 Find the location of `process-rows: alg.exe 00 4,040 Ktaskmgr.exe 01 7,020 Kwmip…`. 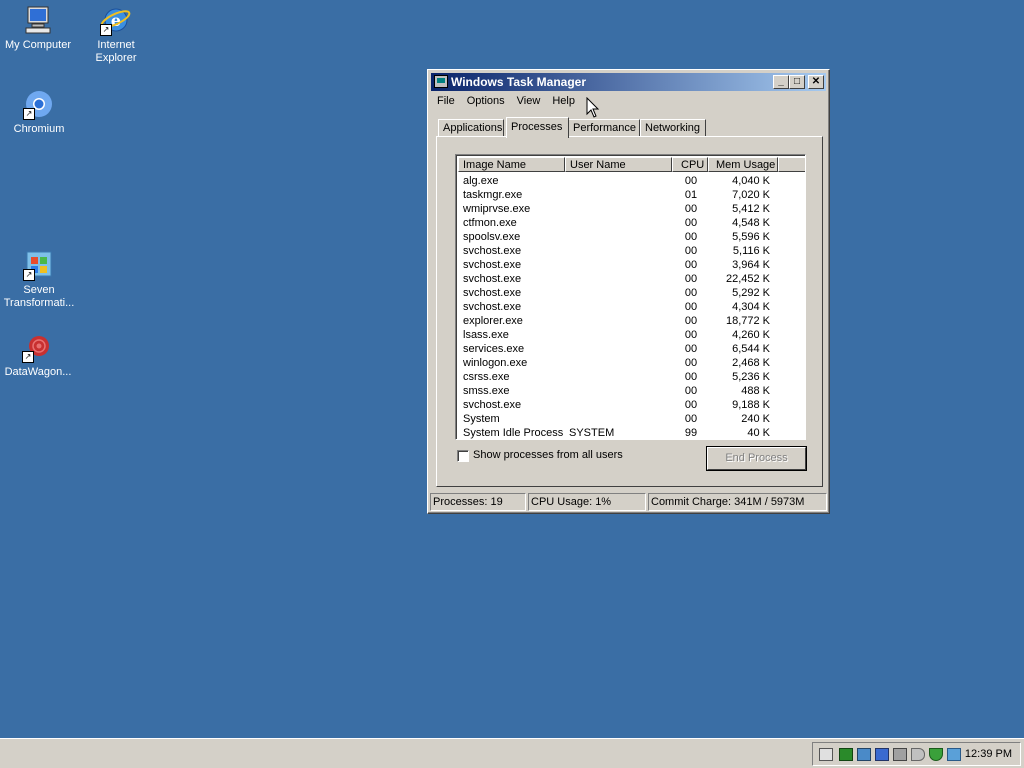

process-rows: alg.exe 00 4,040 Ktaskmgr.exe 01 7,020 Kwmip… is located at coordinates (631, 306).